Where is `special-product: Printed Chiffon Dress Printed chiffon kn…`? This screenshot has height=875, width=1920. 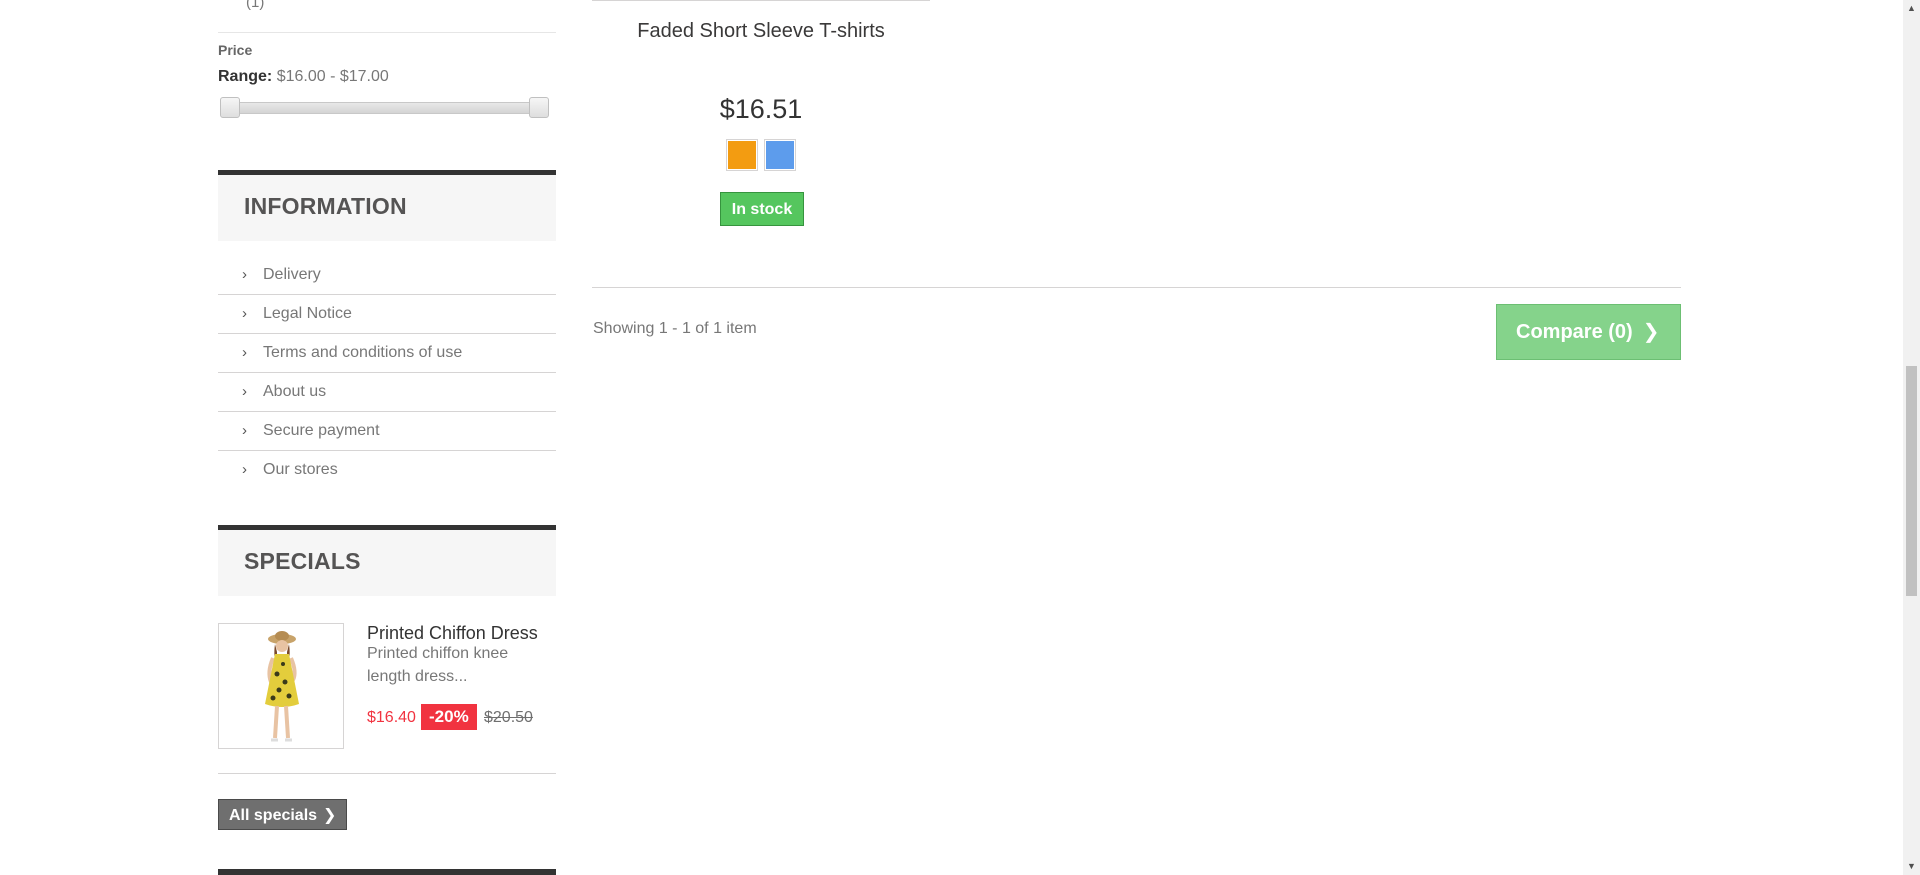
special-product: Printed Chiffon Dress Printed chiffon kn… is located at coordinates (387, 698).